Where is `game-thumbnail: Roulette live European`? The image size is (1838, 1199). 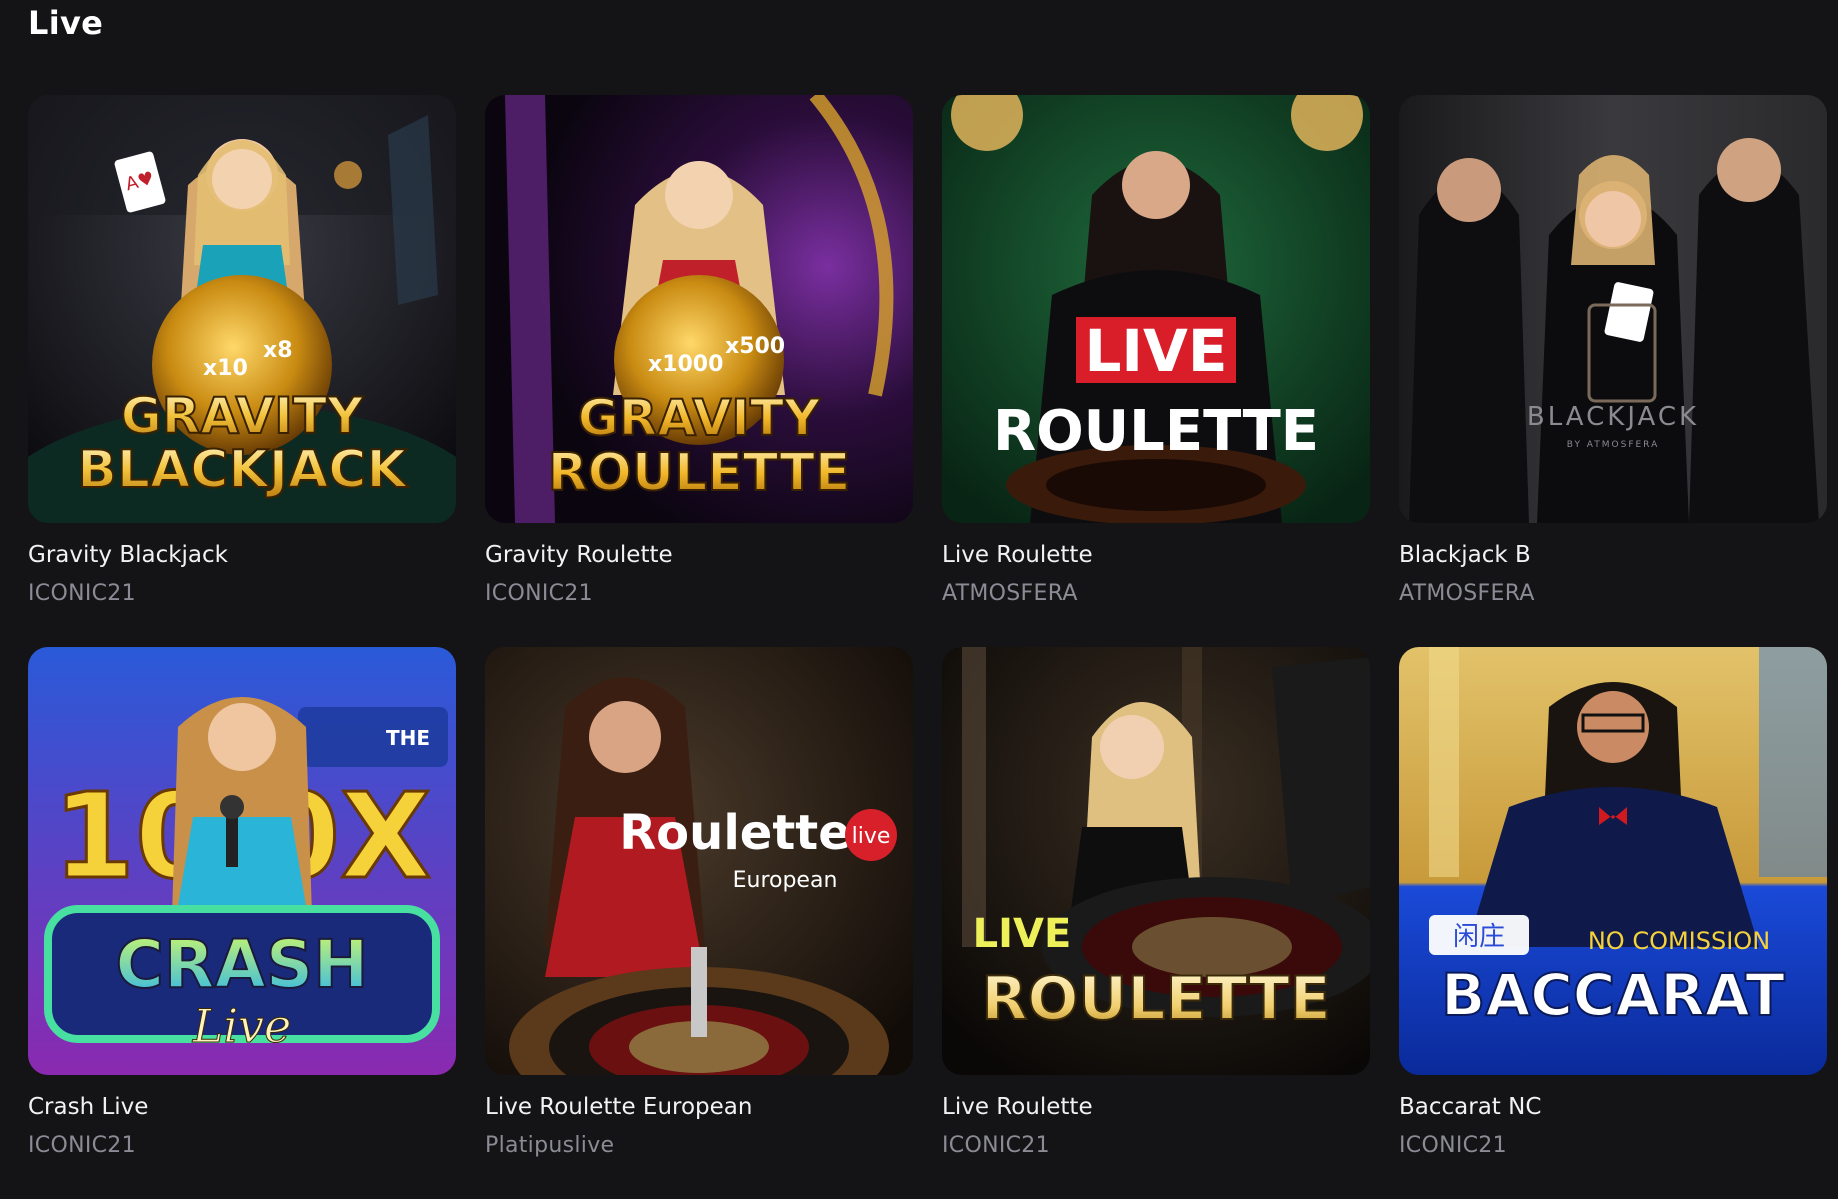 game-thumbnail: Roulette live European is located at coordinates (699, 861).